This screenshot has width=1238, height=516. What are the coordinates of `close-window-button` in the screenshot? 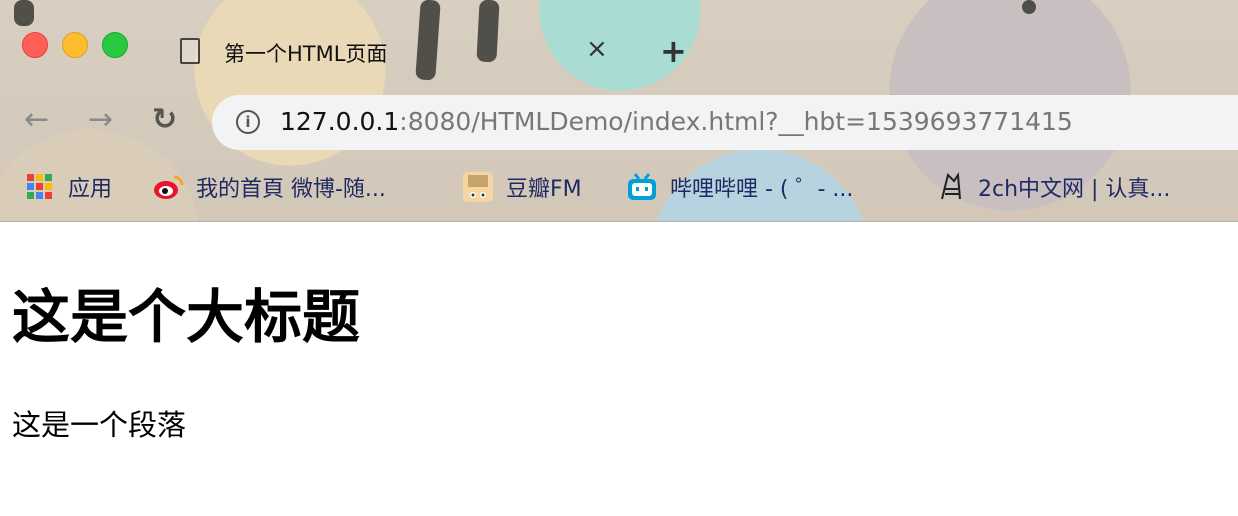 It's located at (35, 45).